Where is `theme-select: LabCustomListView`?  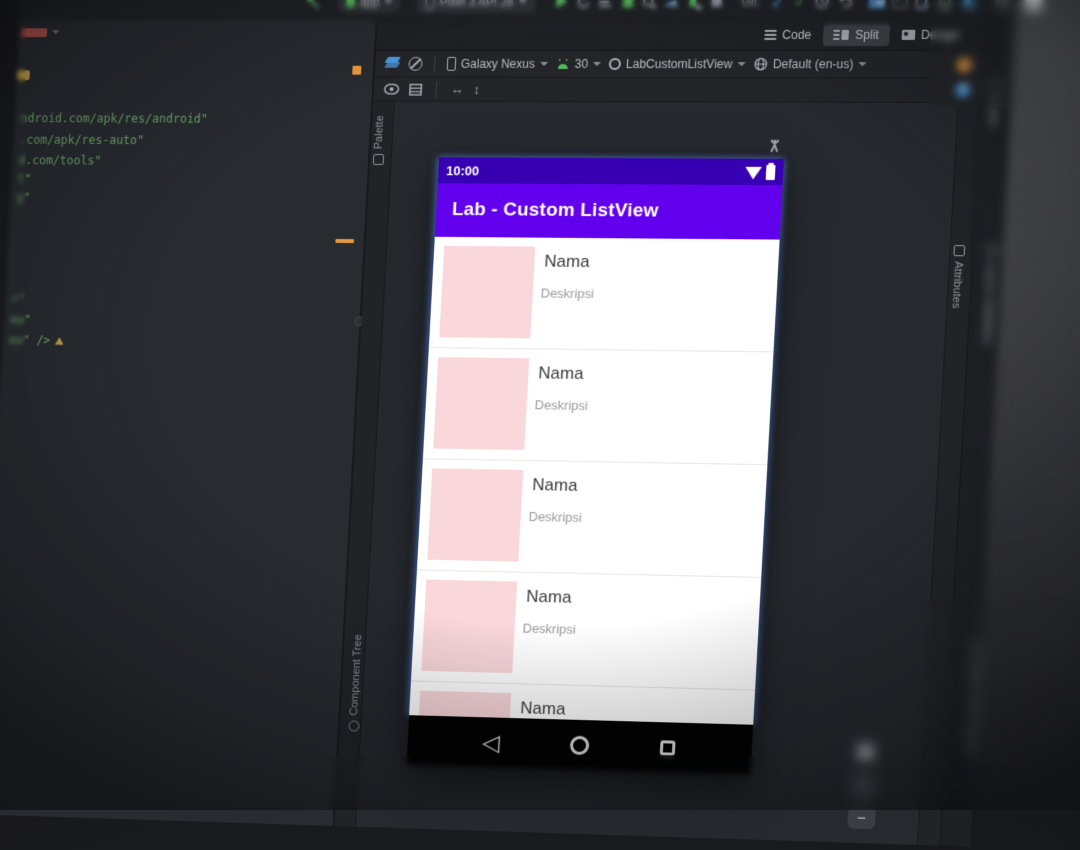 theme-select: LabCustomListView is located at coordinates (677, 64).